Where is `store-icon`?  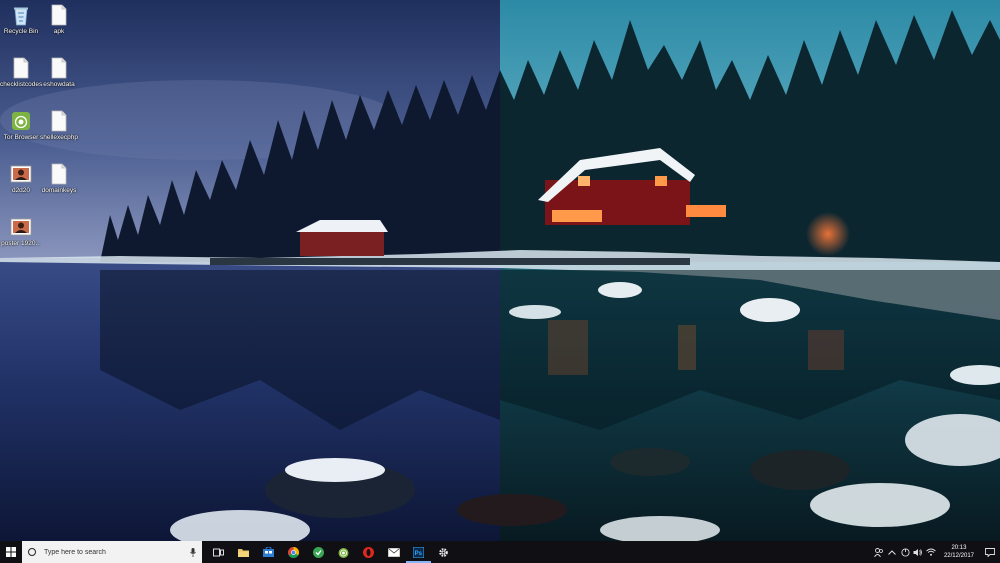 store-icon is located at coordinates (268, 552).